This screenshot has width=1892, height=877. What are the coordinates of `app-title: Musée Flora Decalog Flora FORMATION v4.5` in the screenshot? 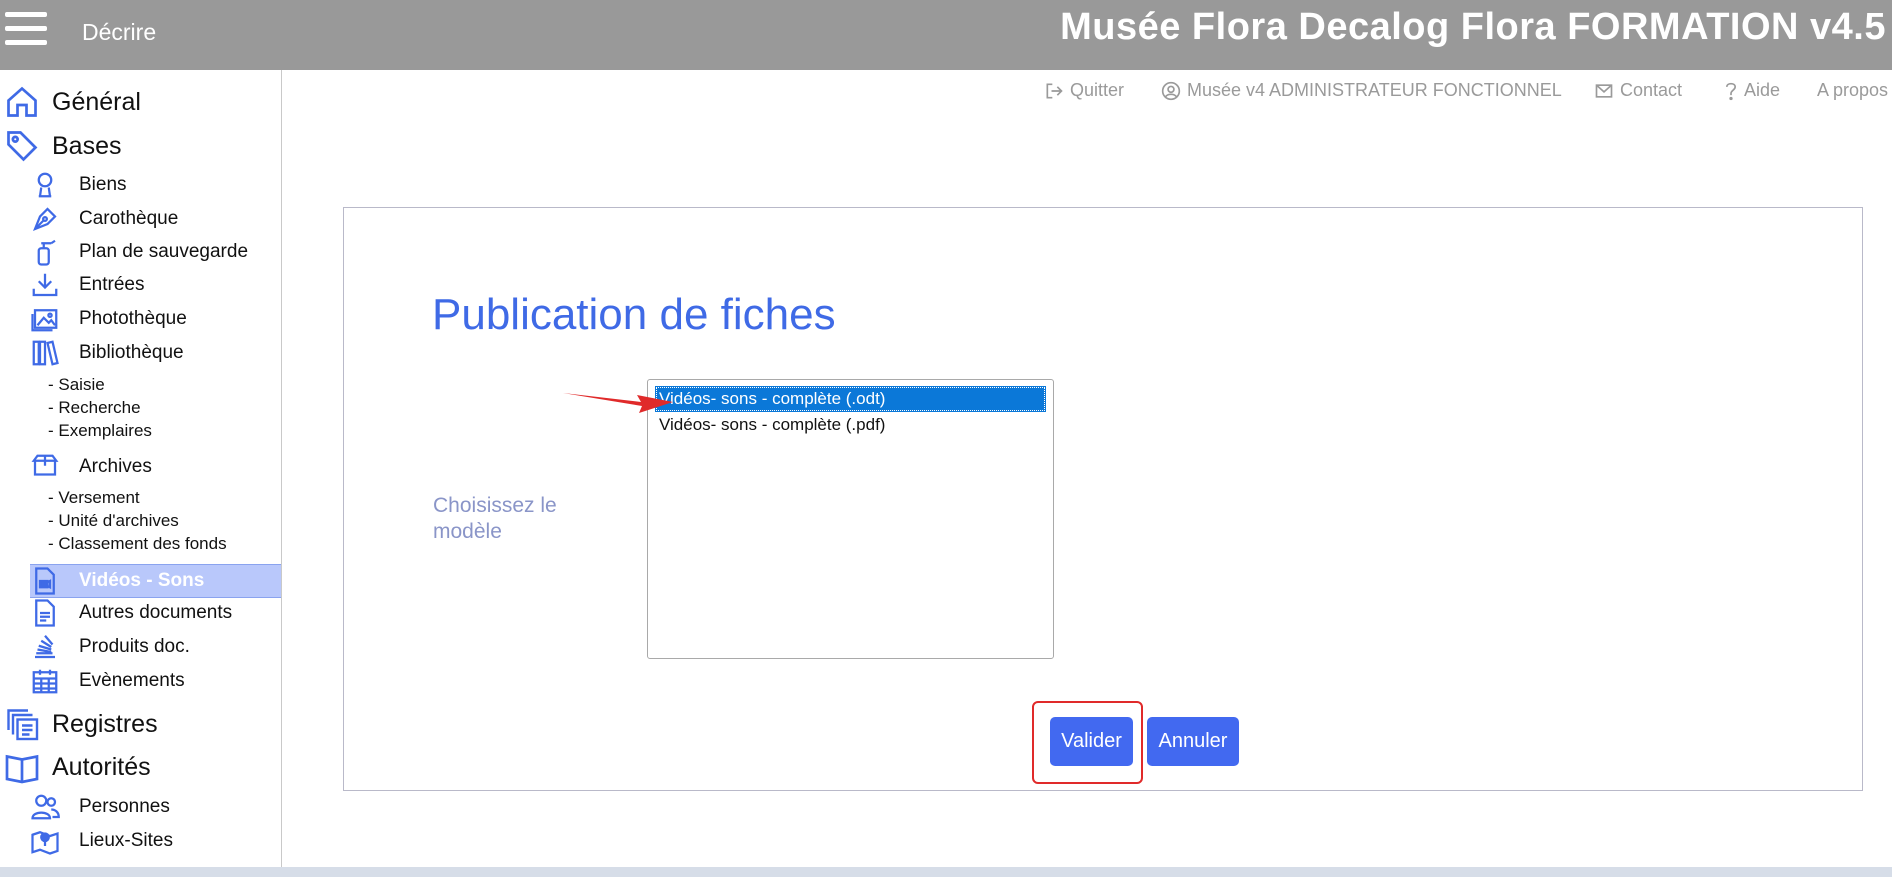 It's located at (1473, 27).